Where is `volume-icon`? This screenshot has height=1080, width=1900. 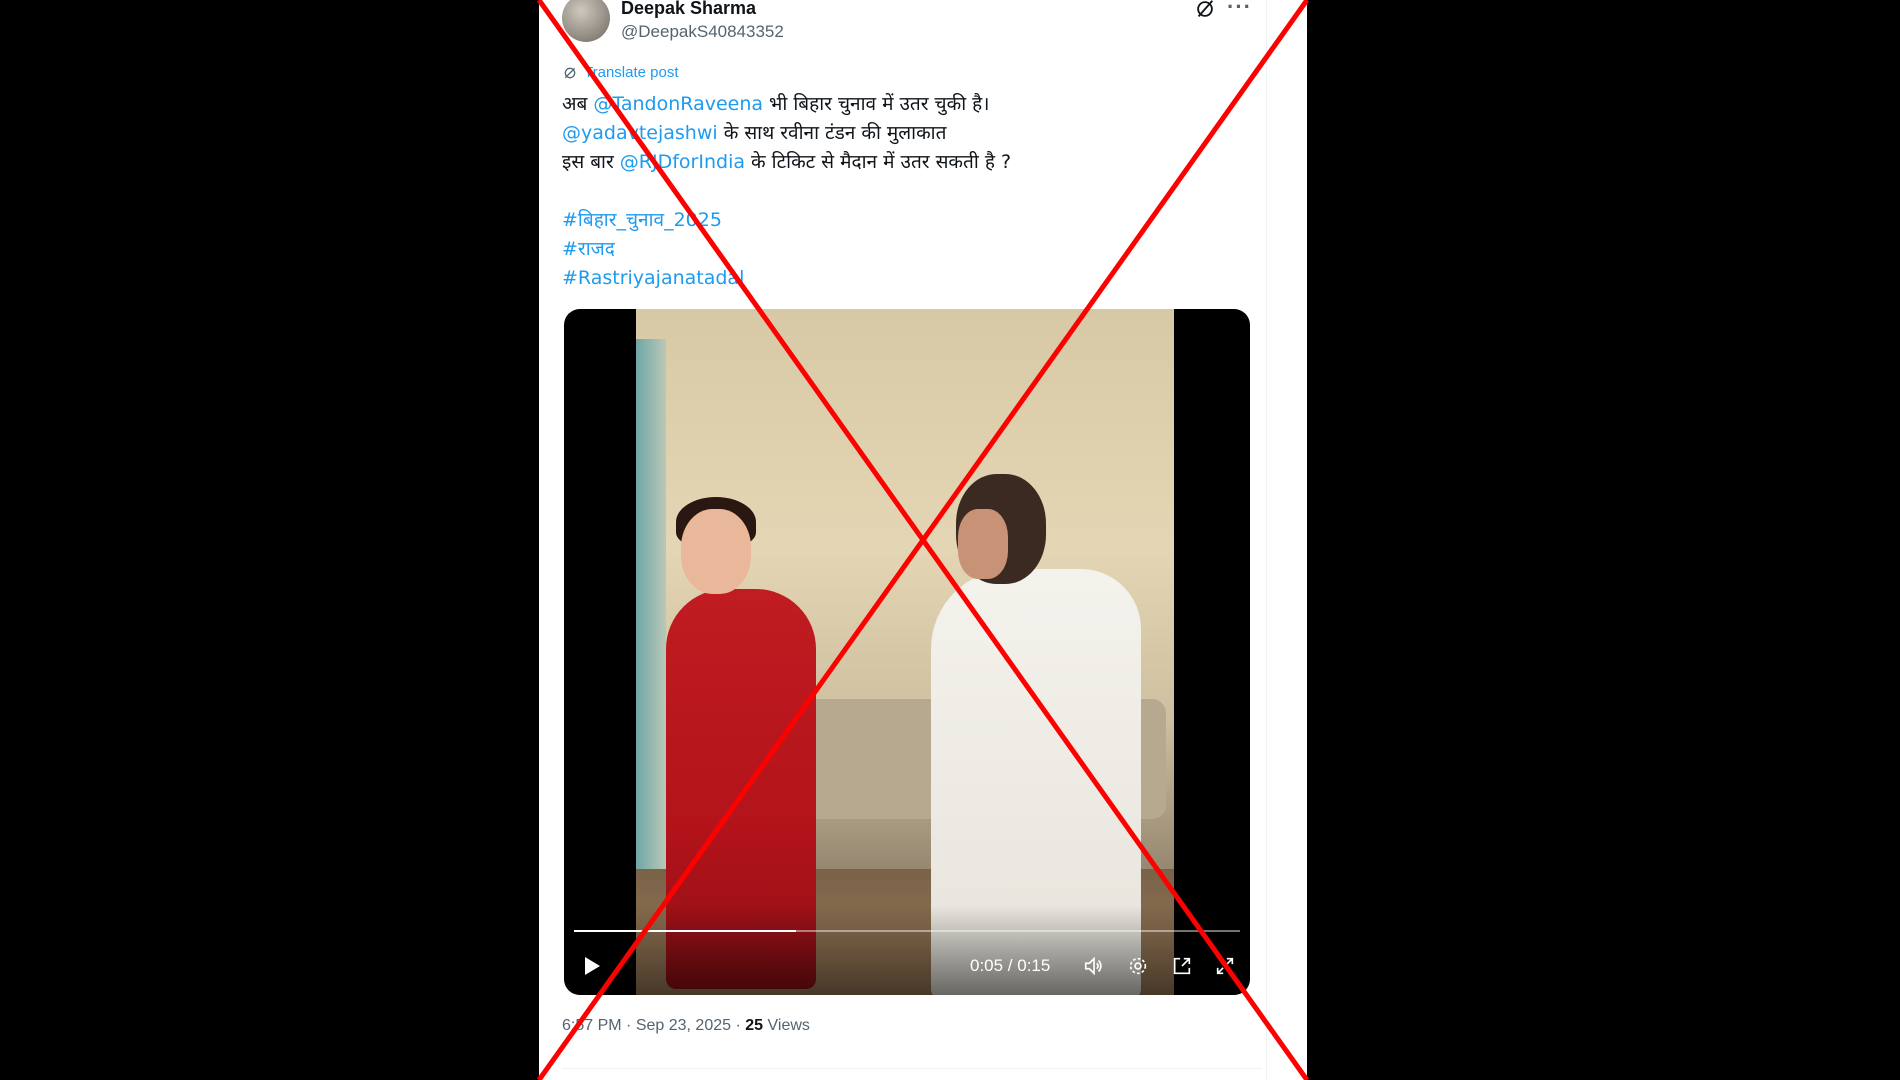
volume-icon is located at coordinates (1094, 966).